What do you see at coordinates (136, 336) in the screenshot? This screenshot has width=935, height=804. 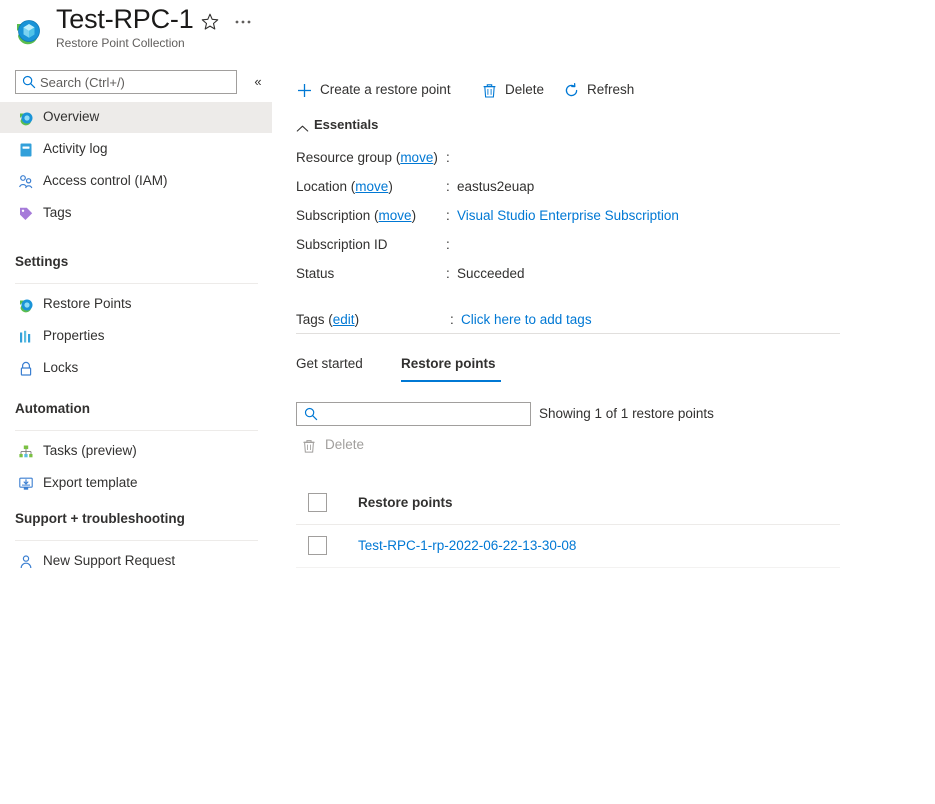 I see `sidebar-item-properties: Properties` at bounding box center [136, 336].